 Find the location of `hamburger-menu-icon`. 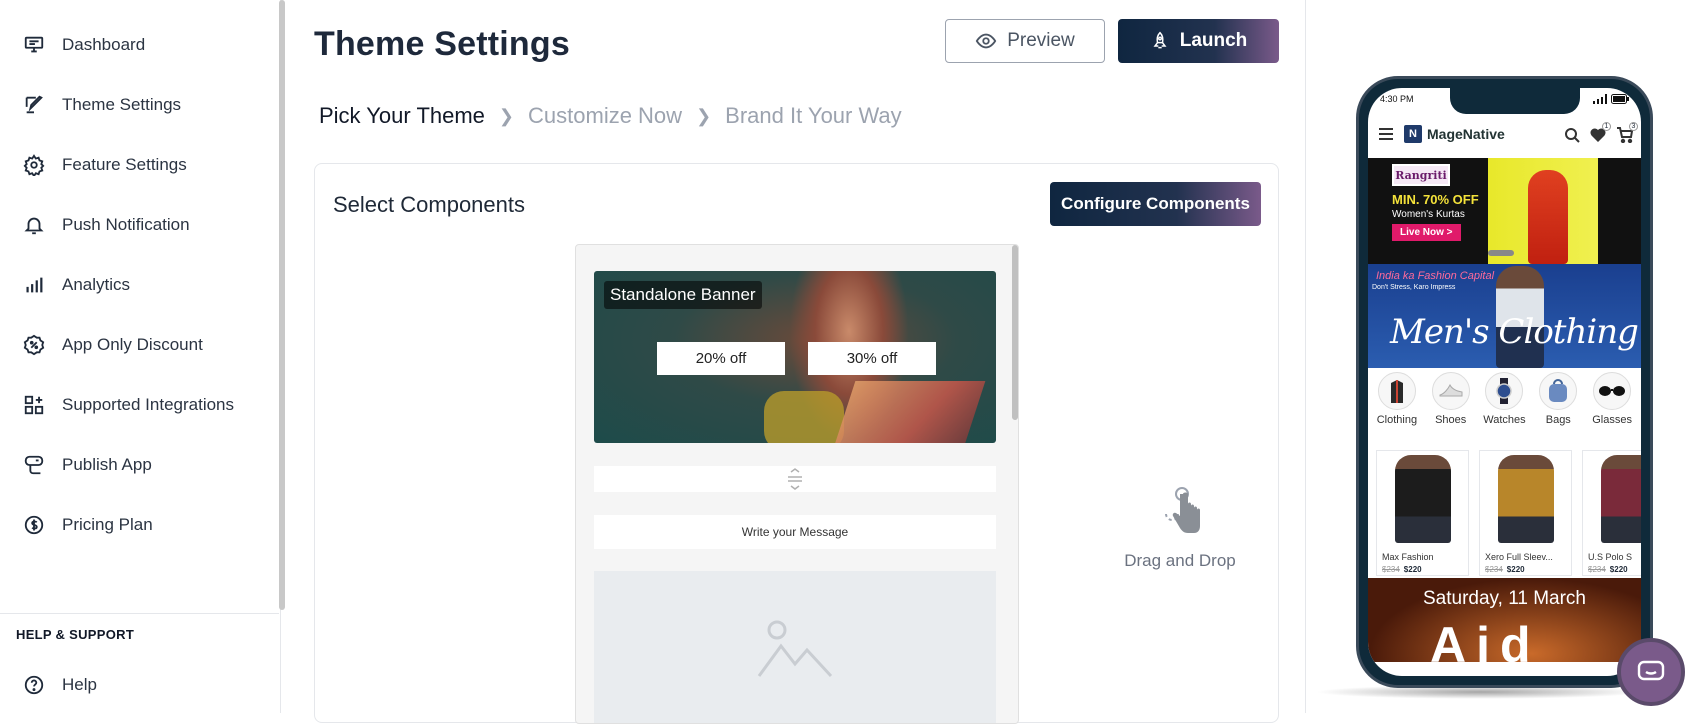

hamburger-menu-icon is located at coordinates (1386, 134).